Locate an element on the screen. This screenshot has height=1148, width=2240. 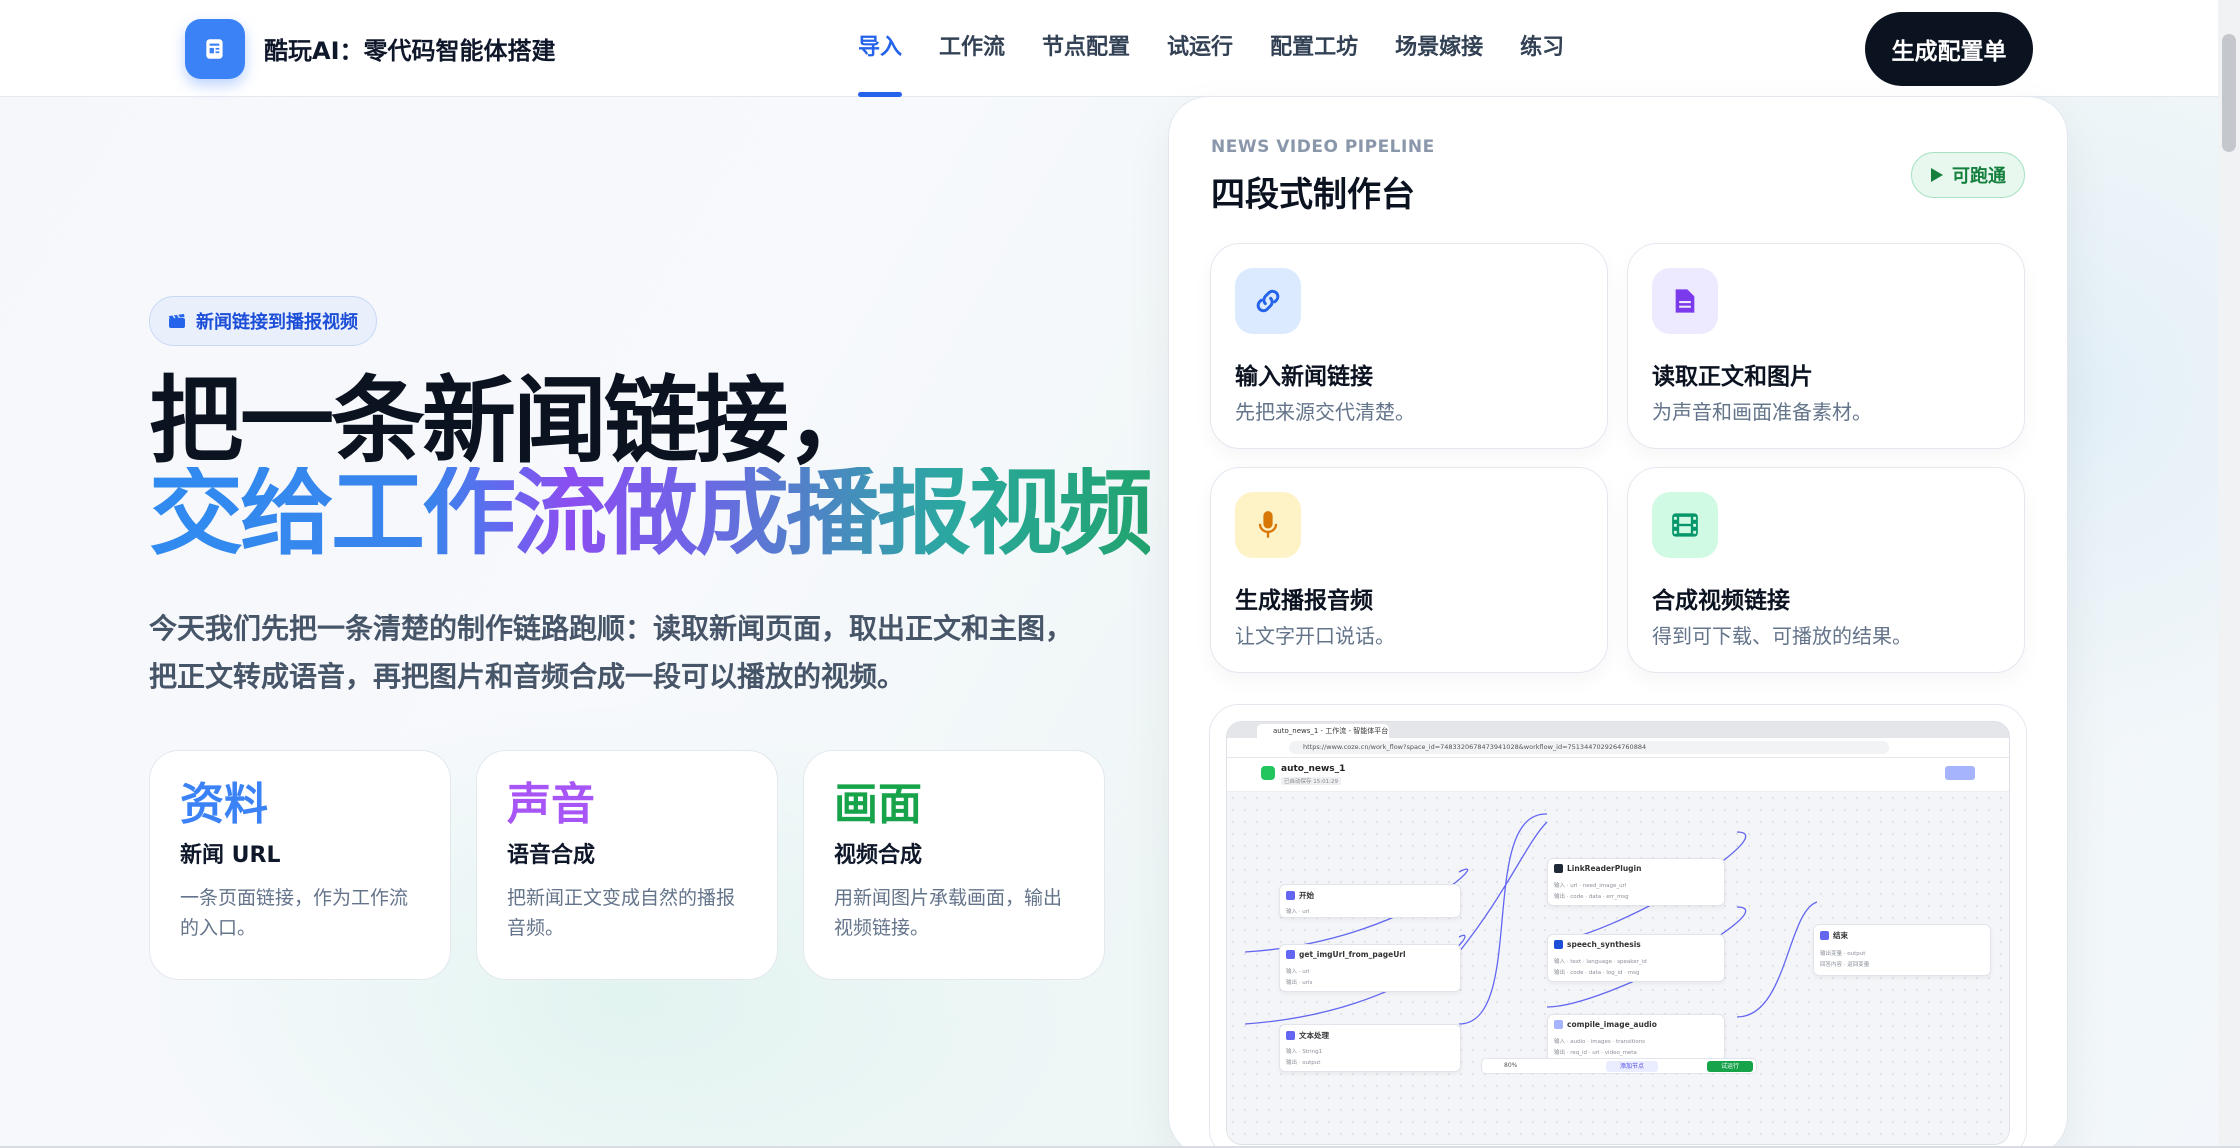
hero-title: 把一条新闻链接， 交给工作流做成播报视频 is located at coordinates (651, 467).